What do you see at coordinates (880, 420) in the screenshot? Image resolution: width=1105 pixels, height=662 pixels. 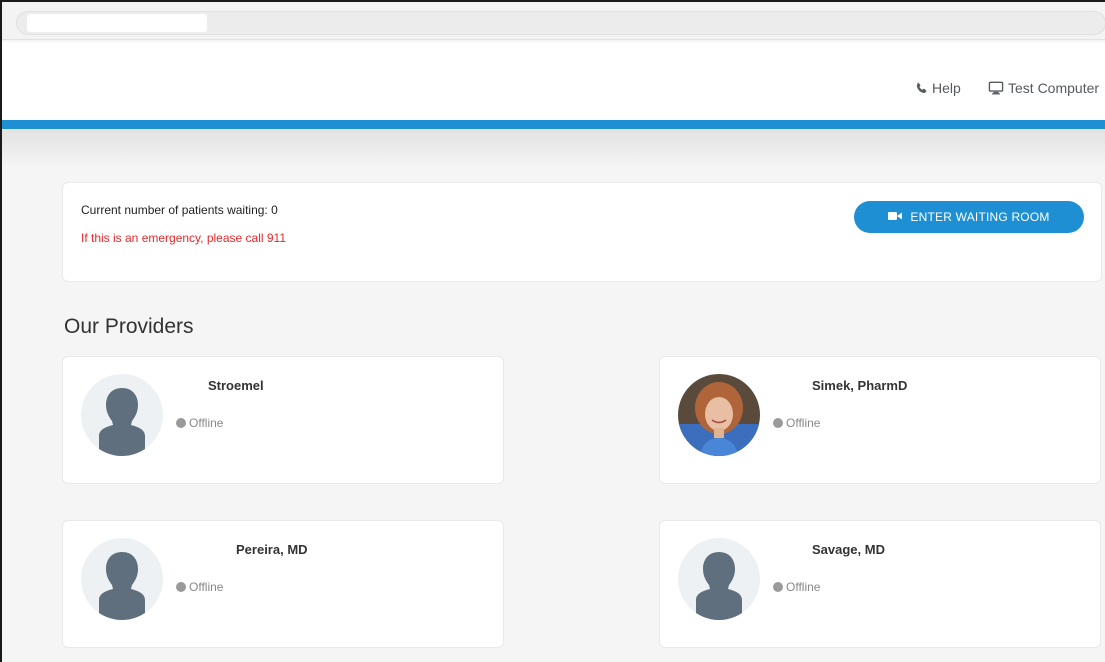 I see `provider-card: Simek, PharmD Offline` at bounding box center [880, 420].